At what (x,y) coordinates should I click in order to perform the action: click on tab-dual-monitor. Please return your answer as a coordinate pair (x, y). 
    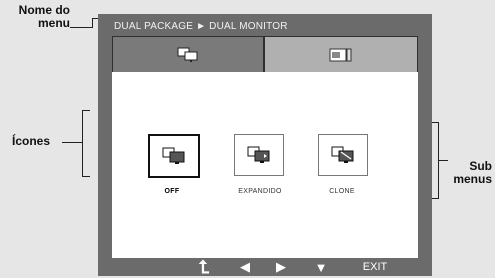
    Looking at the image, I should click on (189, 55).